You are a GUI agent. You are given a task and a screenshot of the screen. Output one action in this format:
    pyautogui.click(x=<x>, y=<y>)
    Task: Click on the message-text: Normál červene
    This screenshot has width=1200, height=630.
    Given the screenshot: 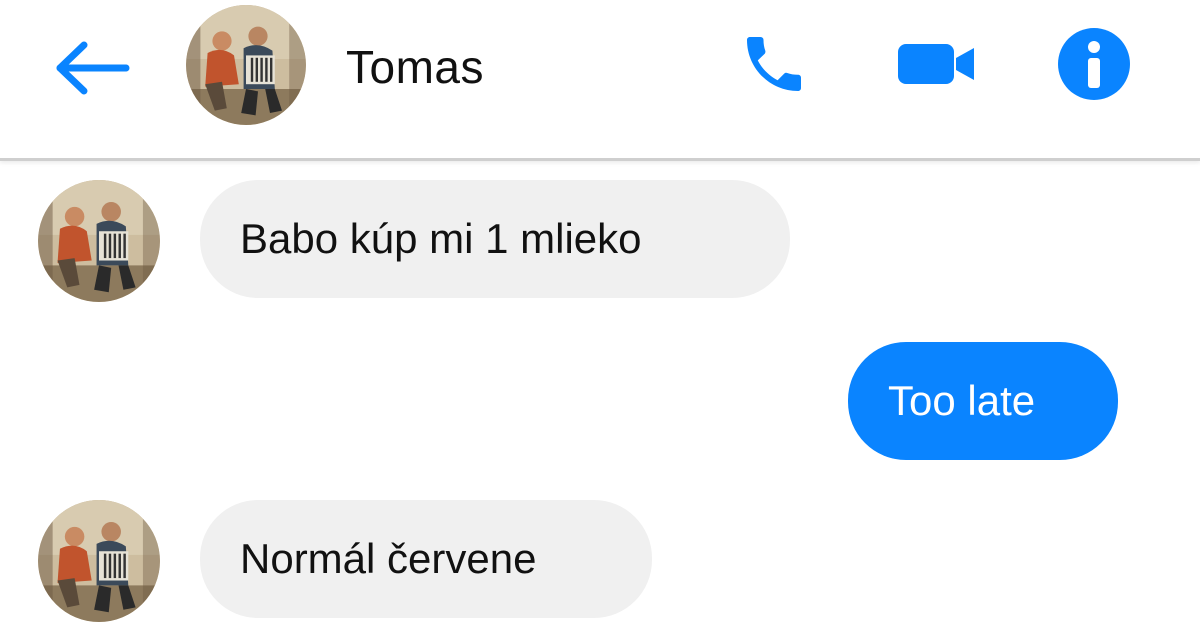 What is the action you would take?
    pyautogui.click(x=388, y=558)
    